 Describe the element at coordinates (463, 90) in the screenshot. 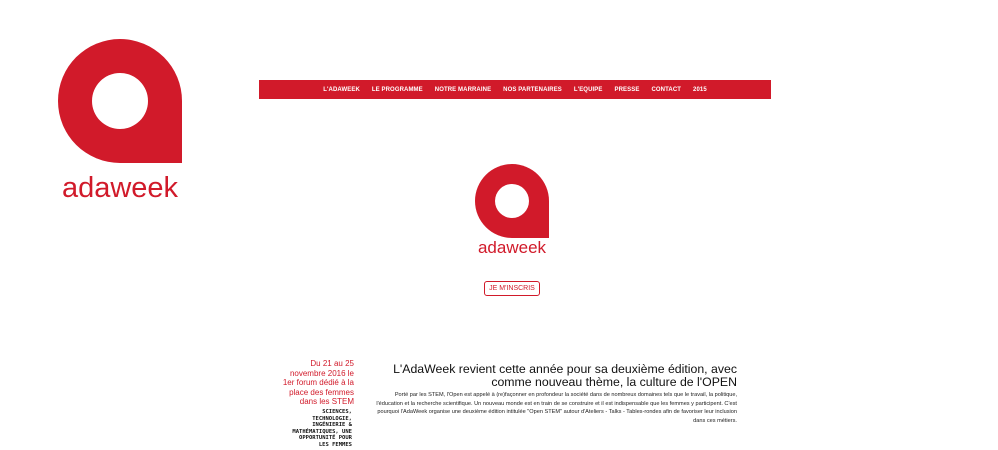

I see `nav-item-marraine: NOTRE MARRAINE` at that location.